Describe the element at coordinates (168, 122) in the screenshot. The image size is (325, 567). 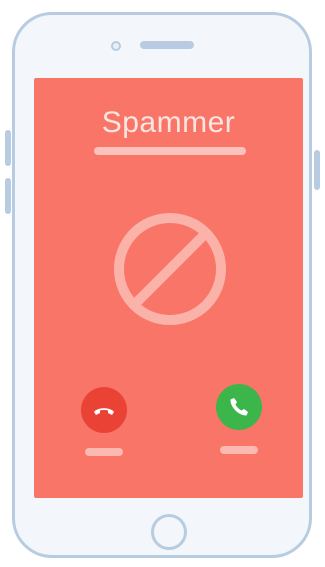
I see `caller-name: Spammer` at that location.